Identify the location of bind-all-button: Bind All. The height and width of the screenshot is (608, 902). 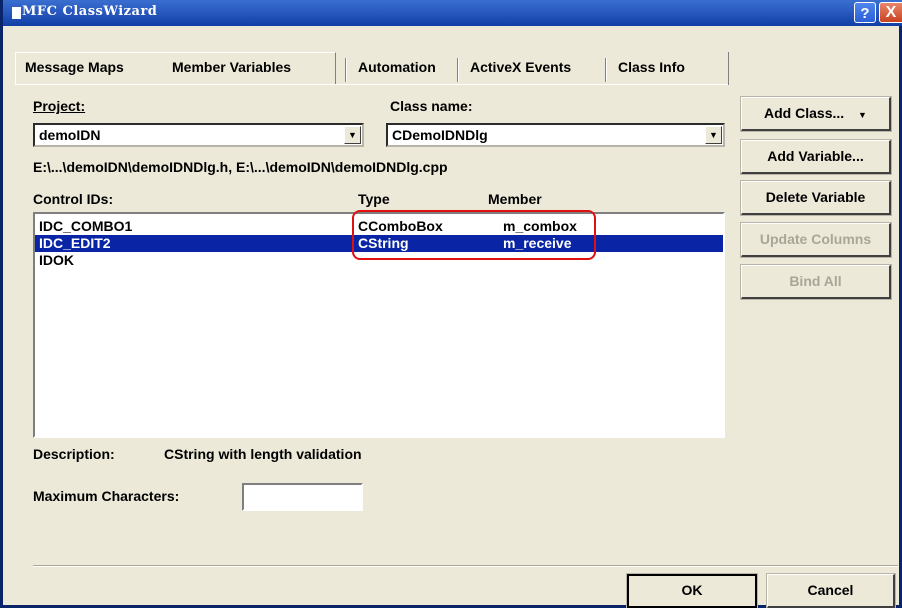
(816, 282).